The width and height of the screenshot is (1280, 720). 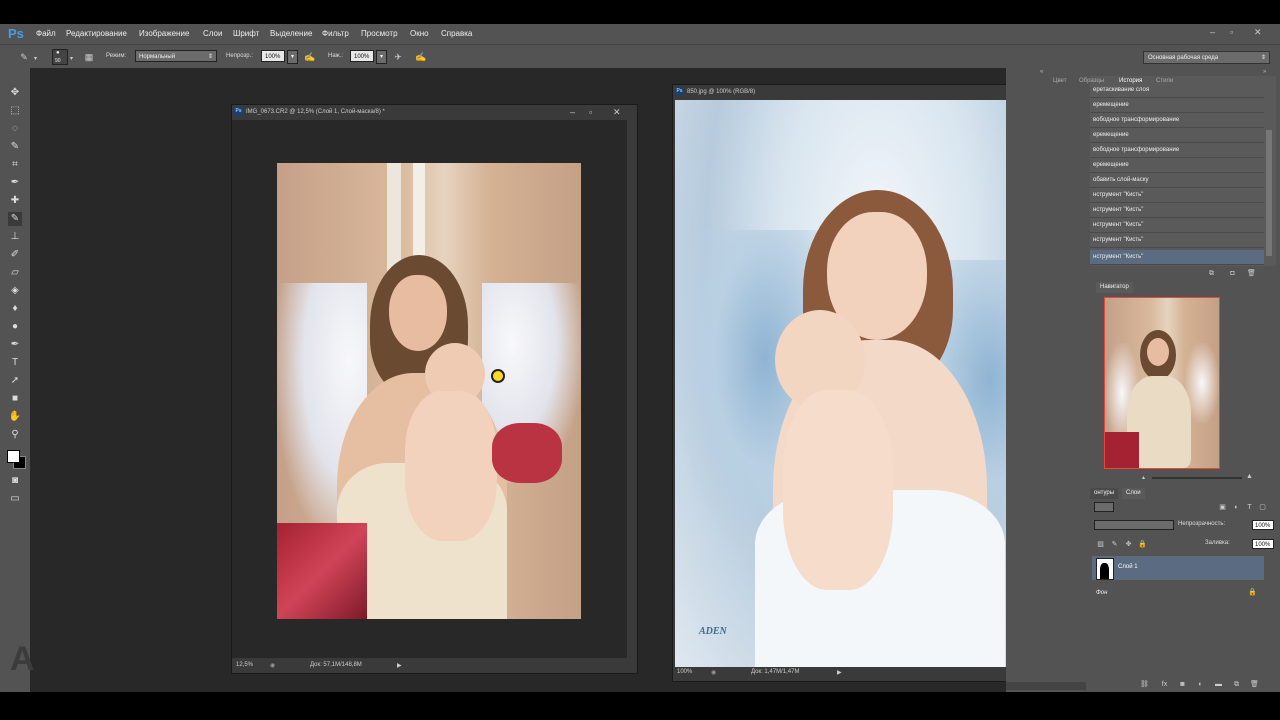 What do you see at coordinates (1231, 32) in the screenshot?
I see `maximize-icon: ▫` at bounding box center [1231, 32].